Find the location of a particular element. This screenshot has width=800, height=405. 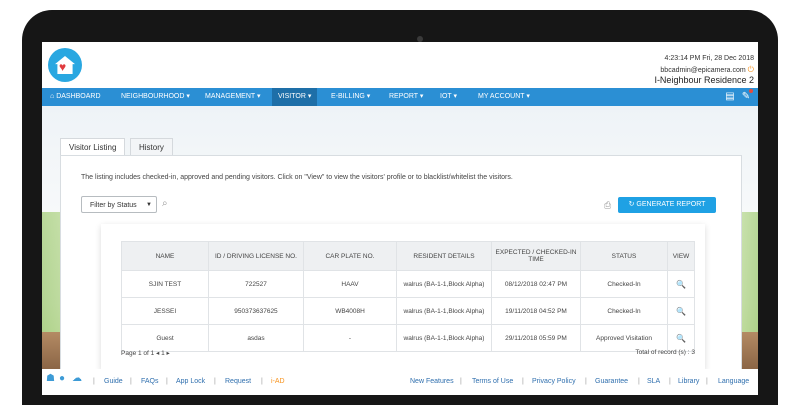

nav-neighbourhood: NEIGHBOURHOOD ▾ is located at coordinates (155, 97).